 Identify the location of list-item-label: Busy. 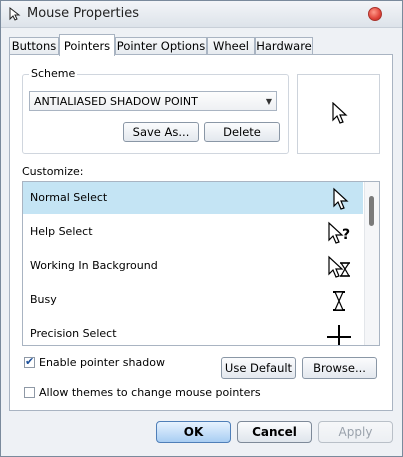
(43, 299).